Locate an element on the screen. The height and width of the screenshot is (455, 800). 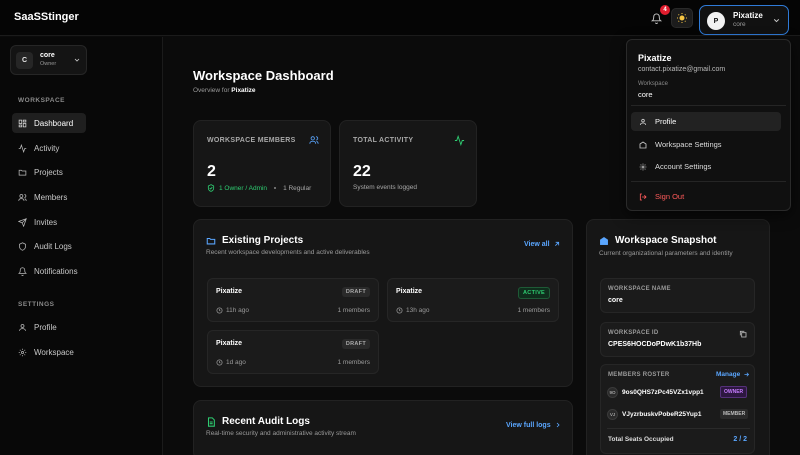
dropdown-item-label: Sign Out is located at coordinates (670, 196).